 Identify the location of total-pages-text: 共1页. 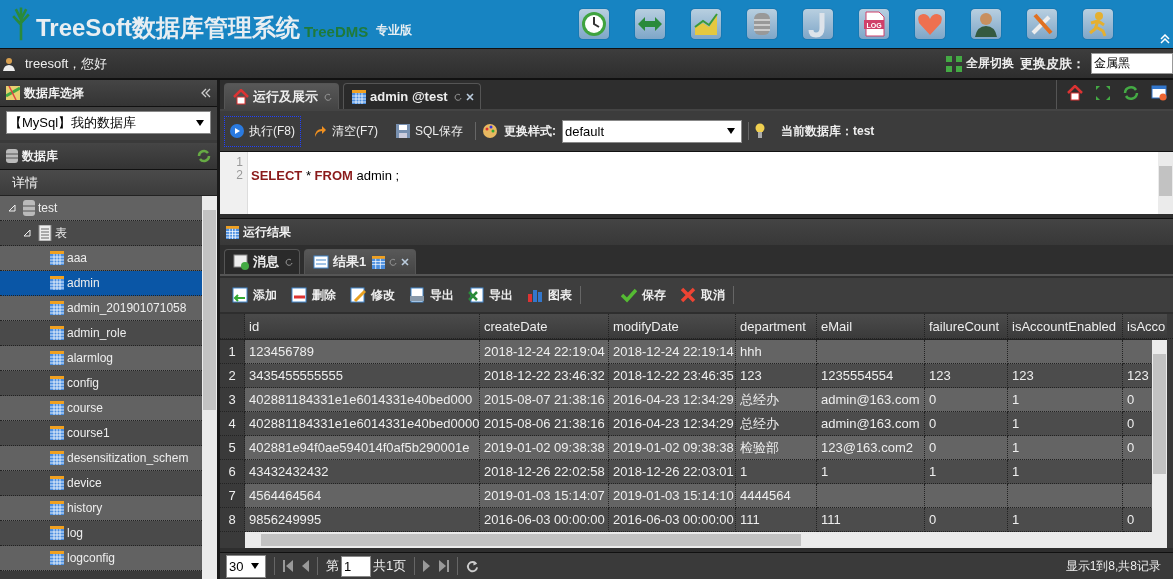
(390, 566).